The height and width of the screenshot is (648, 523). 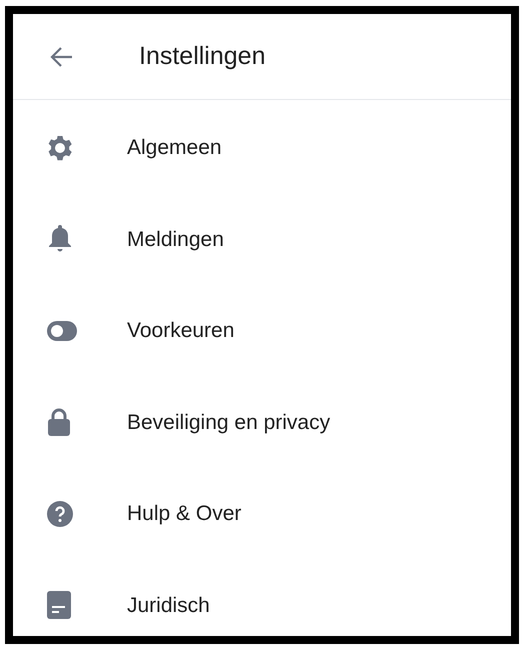 What do you see at coordinates (262, 422) in the screenshot?
I see `settings-item: Beveiliging en privacy` at bounding box center [262, 422].